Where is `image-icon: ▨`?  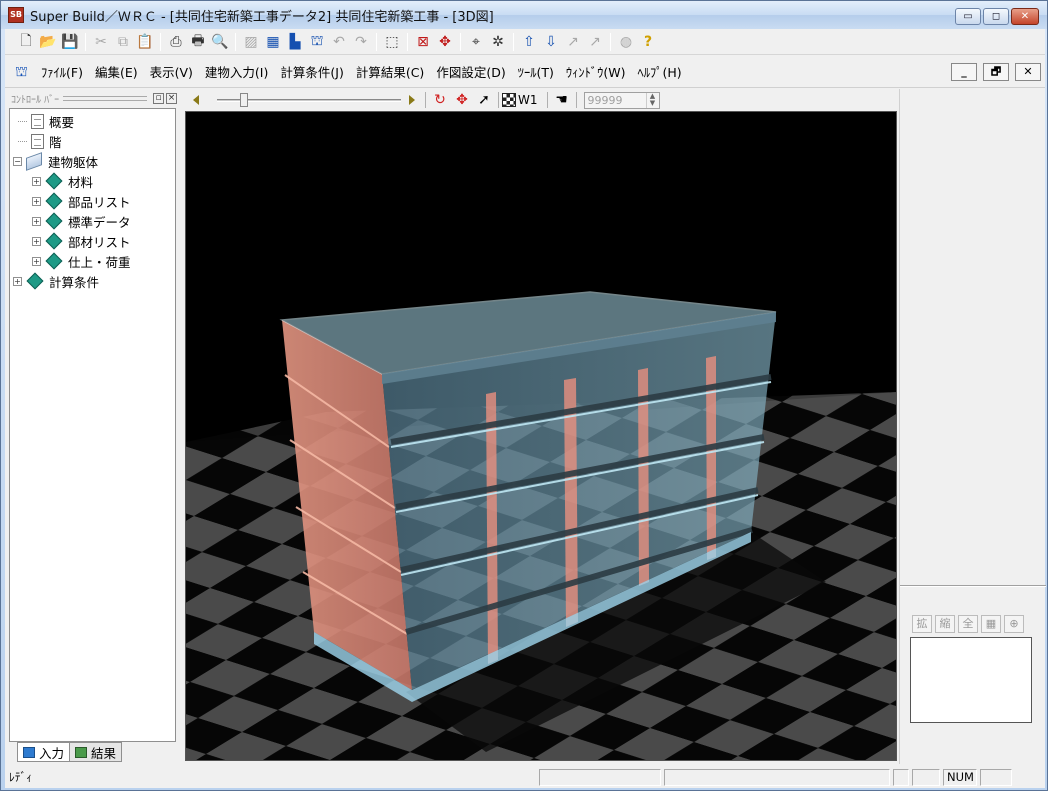 image-icon: ▨ is located at coordinates (251, 42).